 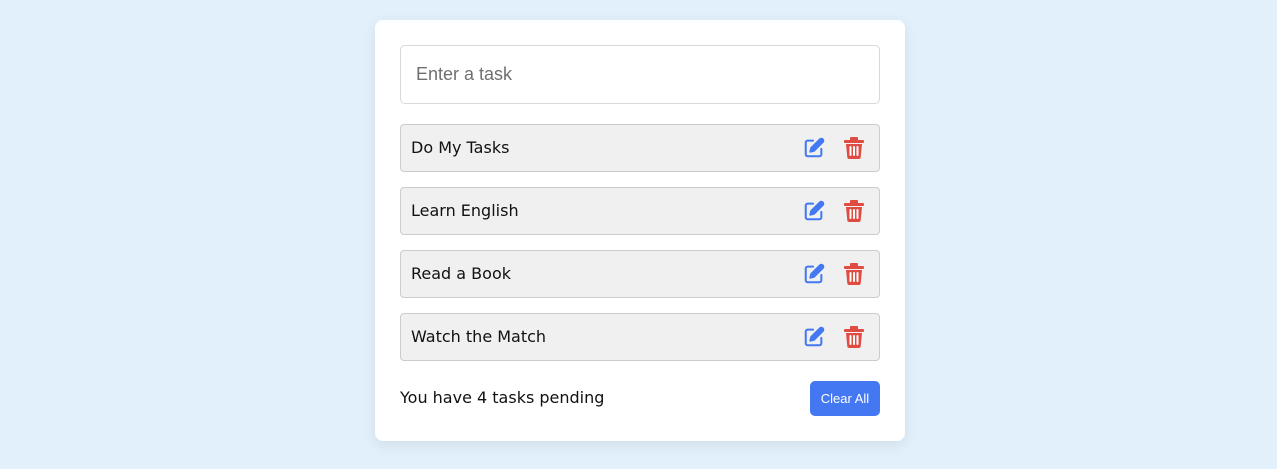 What do you see at coordinates (460, 147) in the screenshot?
I see `task-text: Do My Tasks` at bounding box center [460, 147].